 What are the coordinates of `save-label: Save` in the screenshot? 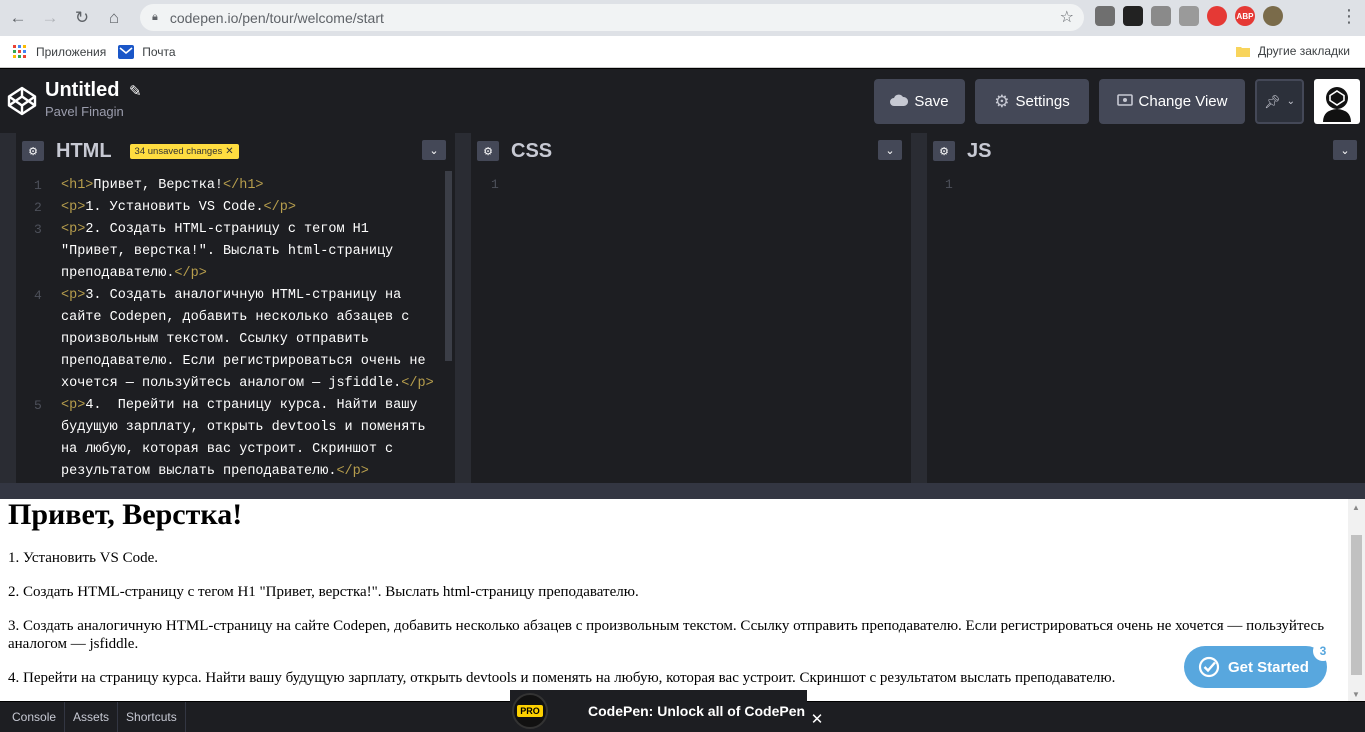 It's located at (931, 101).